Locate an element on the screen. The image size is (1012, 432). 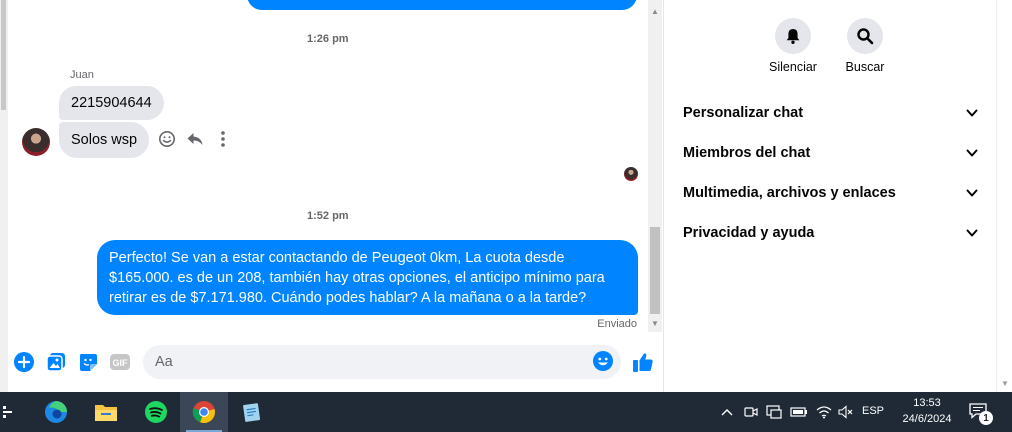
section-label: Privacidad y ayuda is located at coordinates (749, 233).